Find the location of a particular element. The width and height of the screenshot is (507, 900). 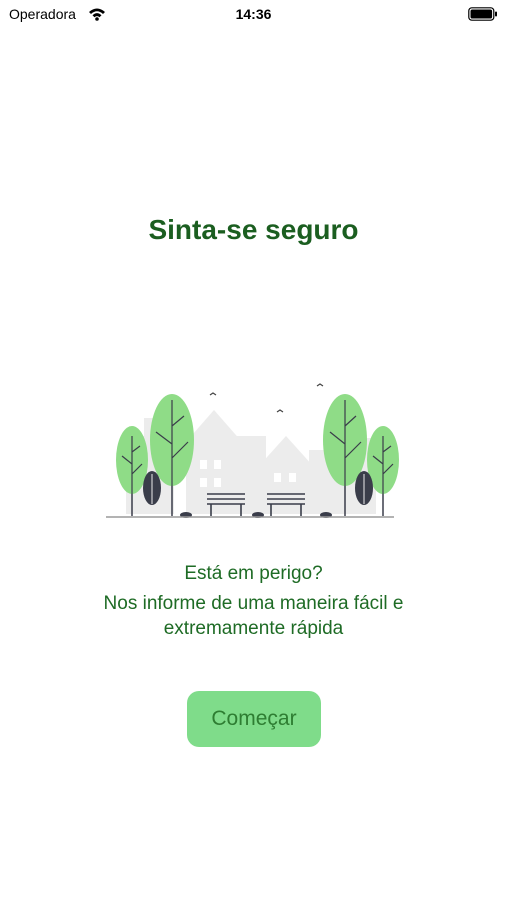

status-time: 14:36 is located at coordinates (253, 14).